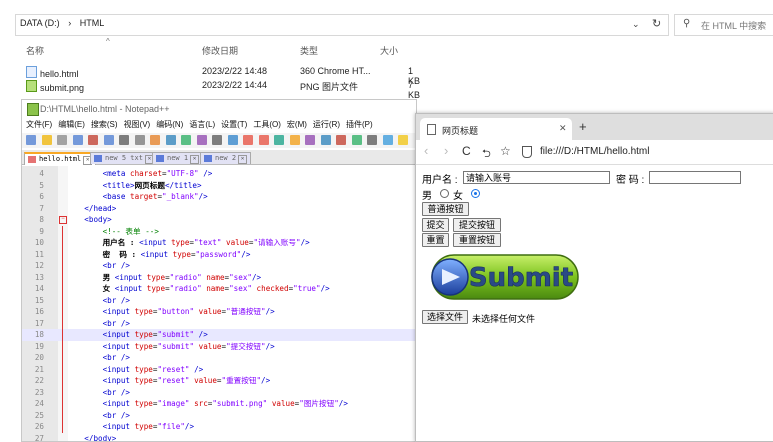  I want to click on image-submit-button: Submit, so click(505, 277).